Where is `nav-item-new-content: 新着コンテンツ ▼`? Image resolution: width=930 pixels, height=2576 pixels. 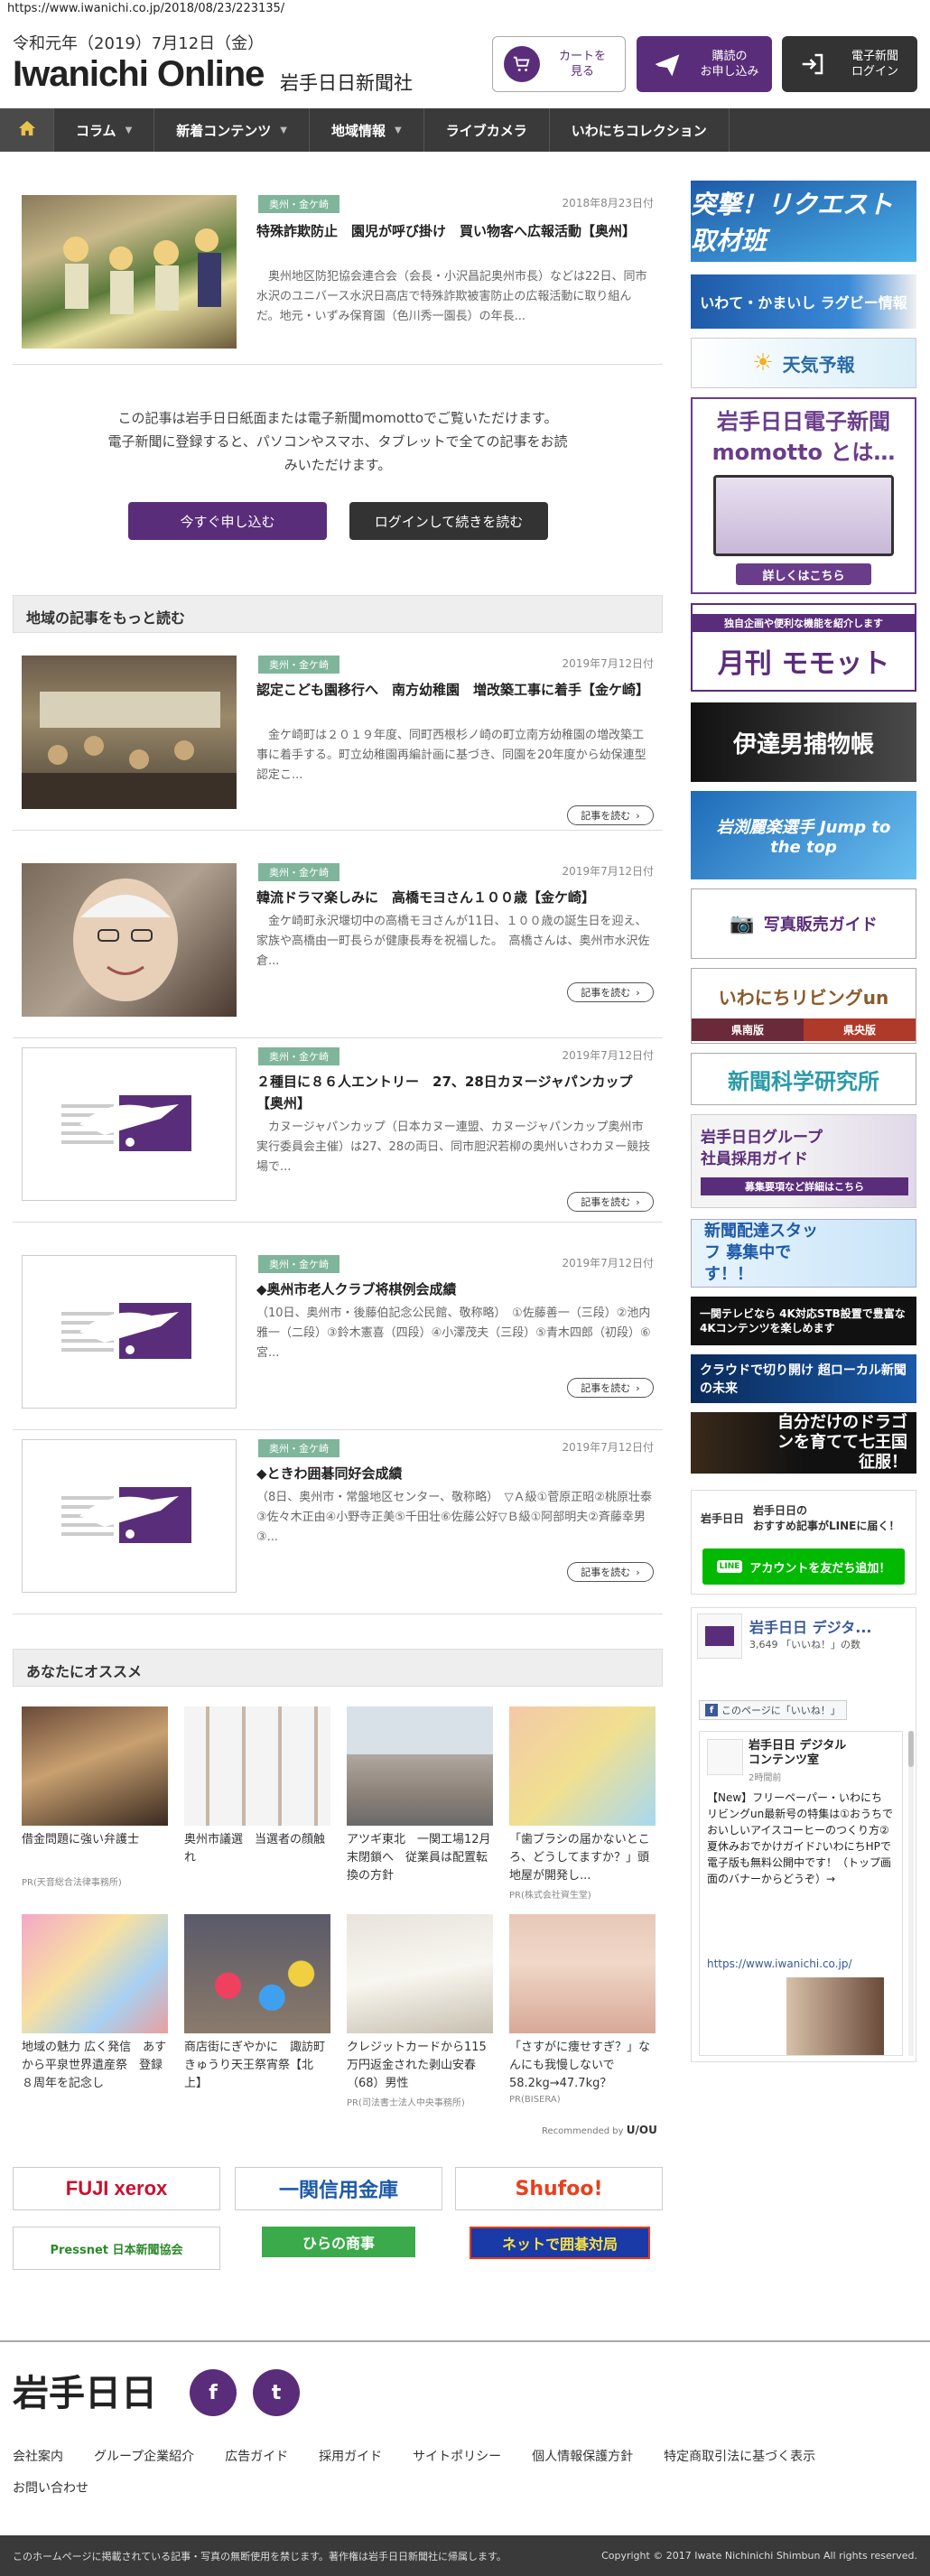
nav-item-new-content: 新着コンテンツ ▼ is located at coordinates (232, 130).